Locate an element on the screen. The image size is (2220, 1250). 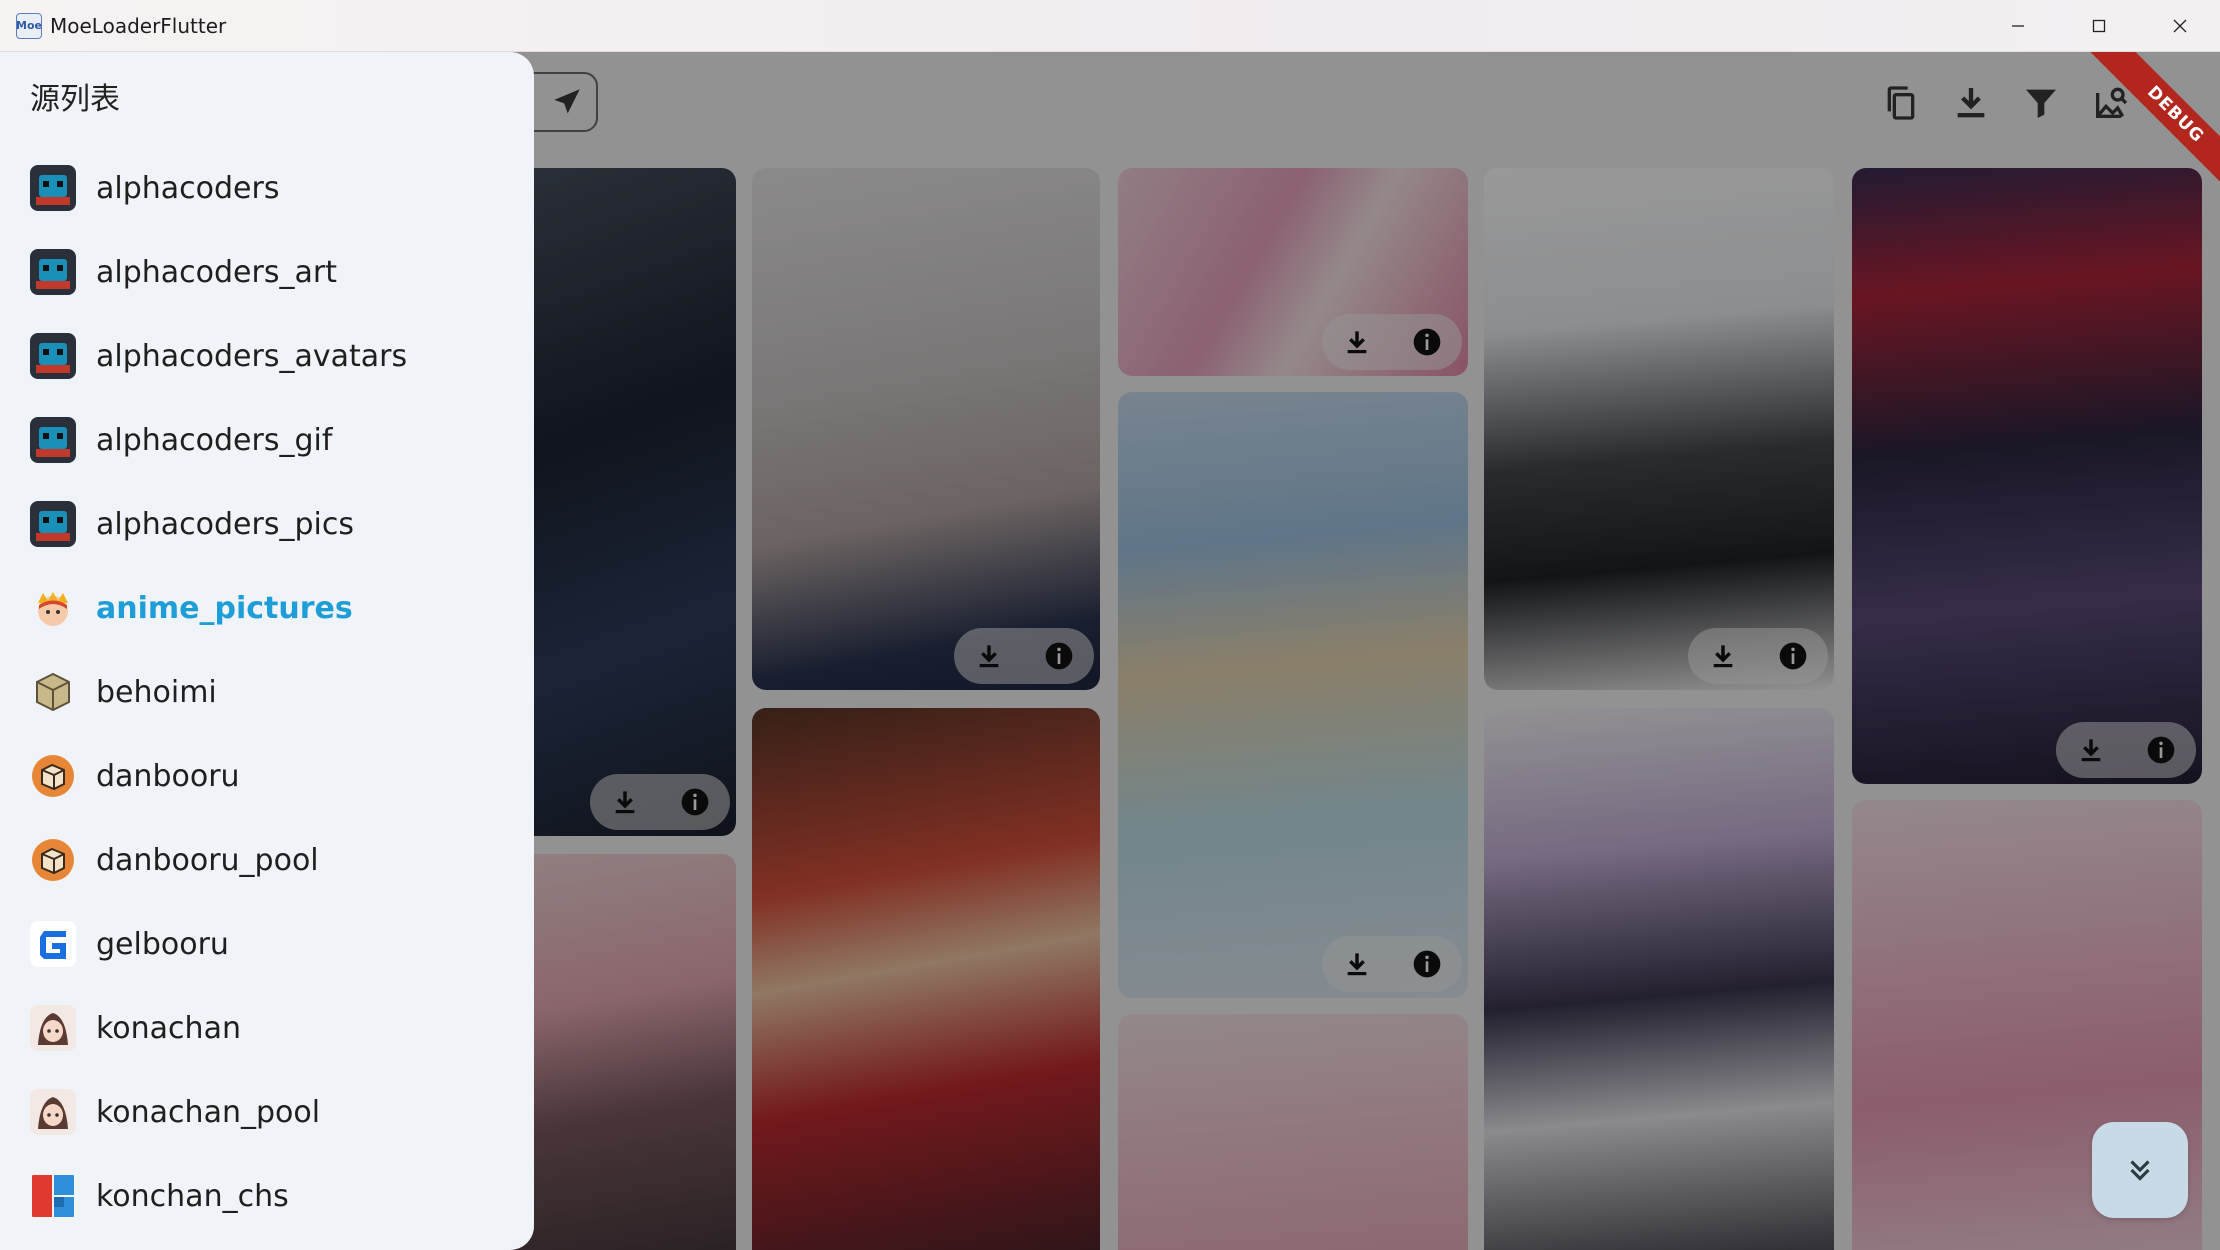
source-item-konchan-chs: konchan_chs is located at coordinates (267, 1196).